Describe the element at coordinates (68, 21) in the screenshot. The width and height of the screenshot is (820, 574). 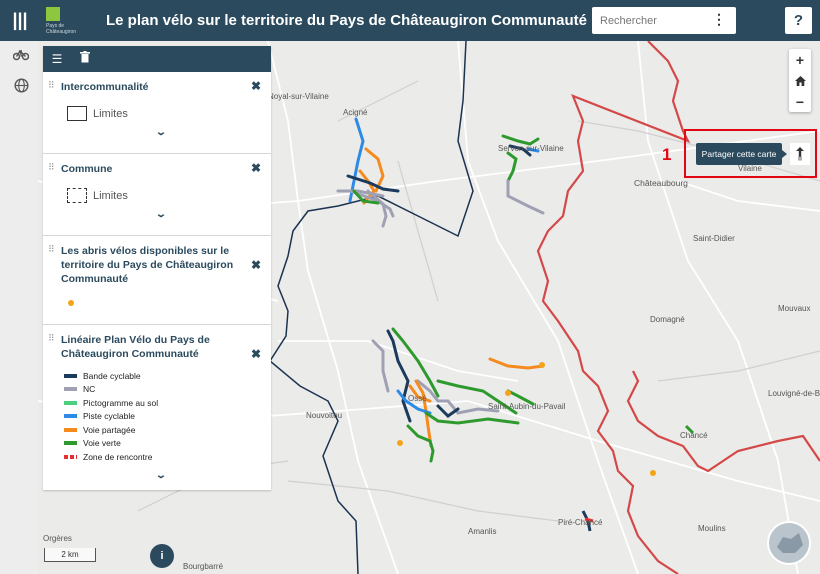
I see `logo: Pays de Châteaugiron` at that location.